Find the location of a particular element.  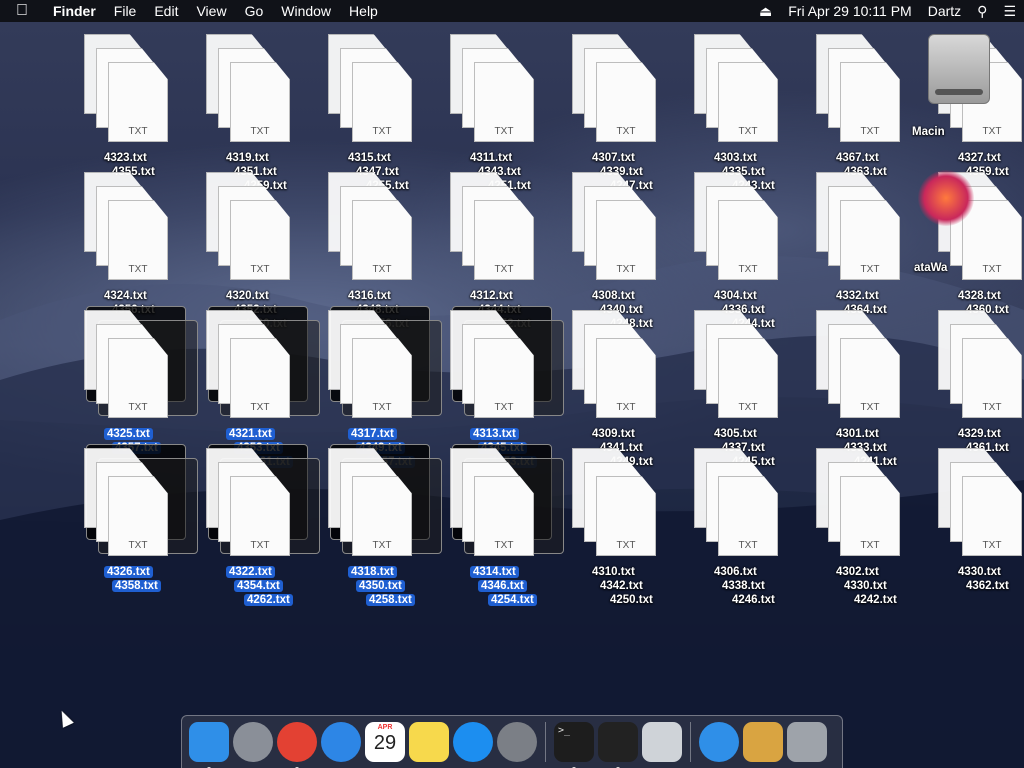

file-name-label: 4315.txt is located at coordinates (369, 158).